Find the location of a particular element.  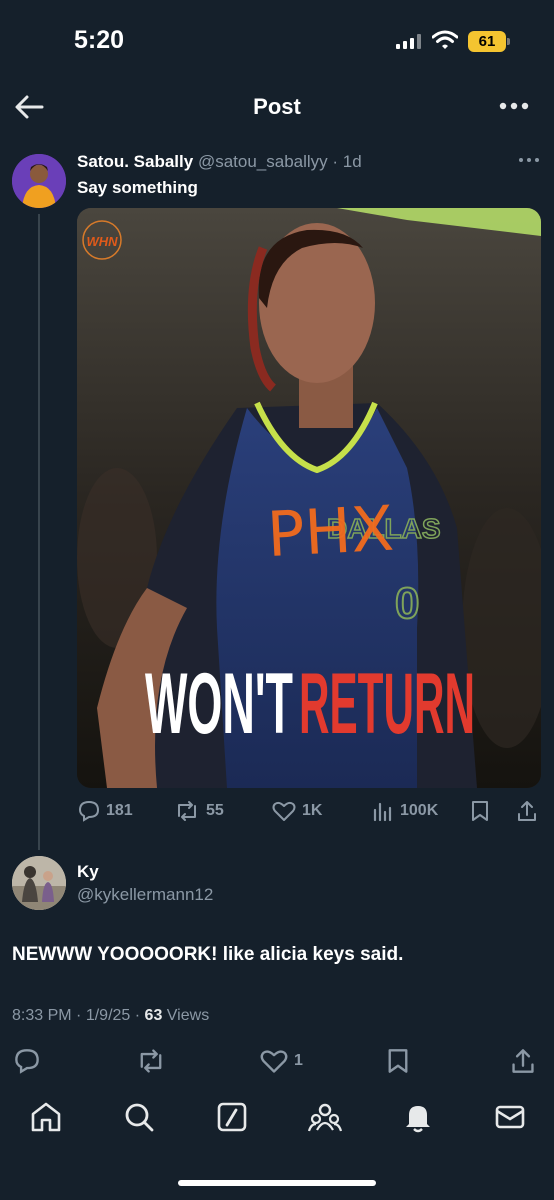

reply-date: 1/9/25 is located at coordinates (108, 1015).